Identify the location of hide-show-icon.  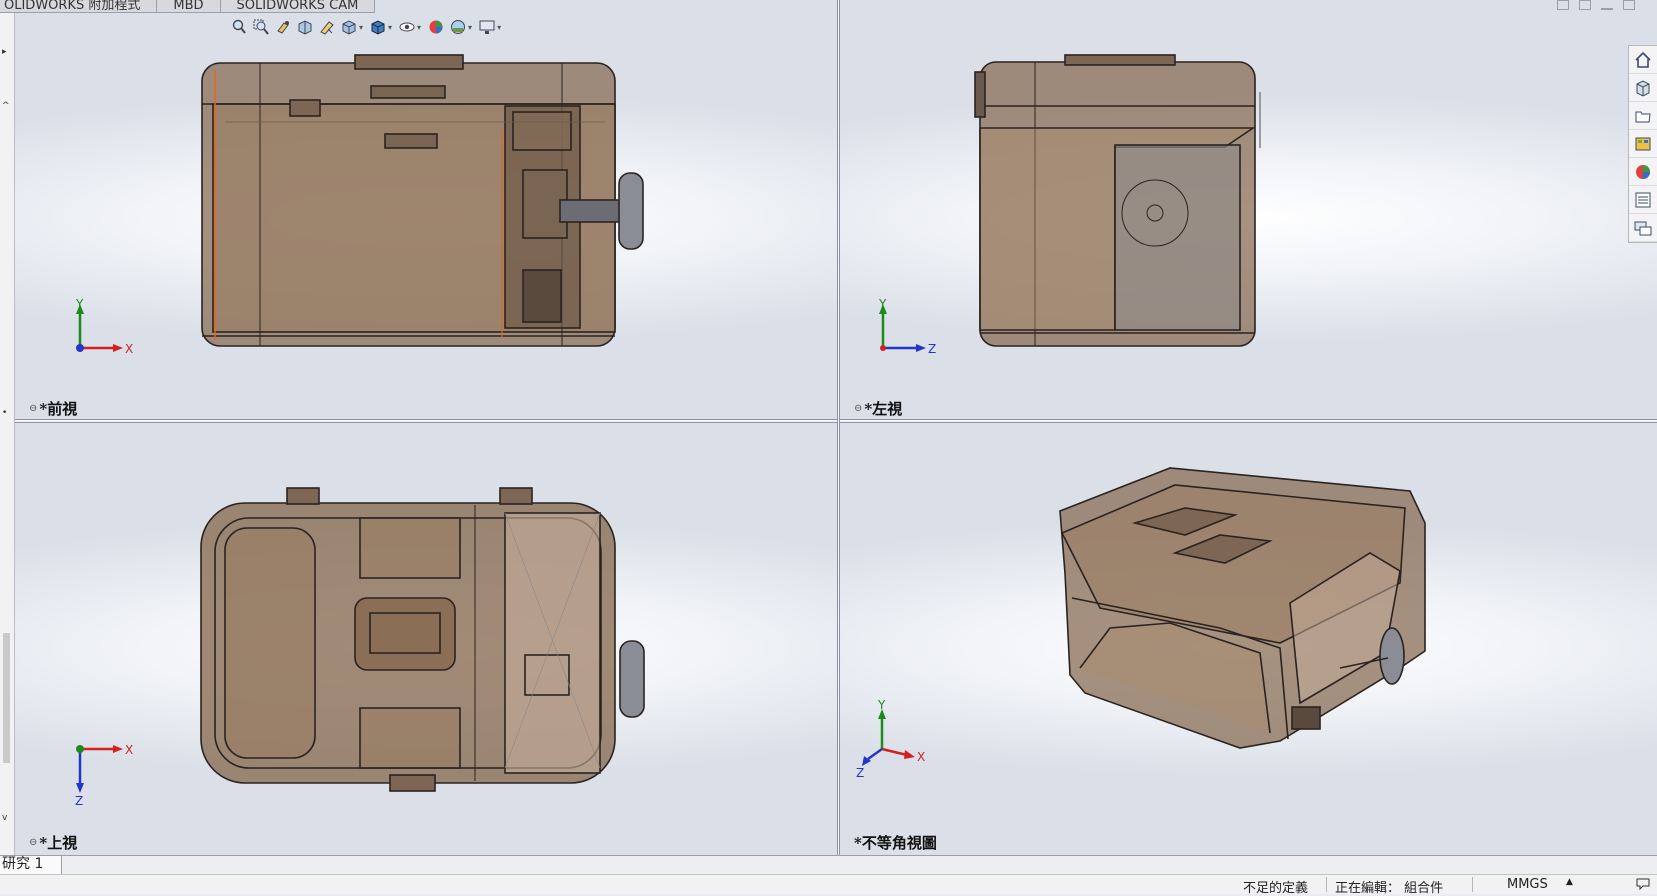
(407, 27).